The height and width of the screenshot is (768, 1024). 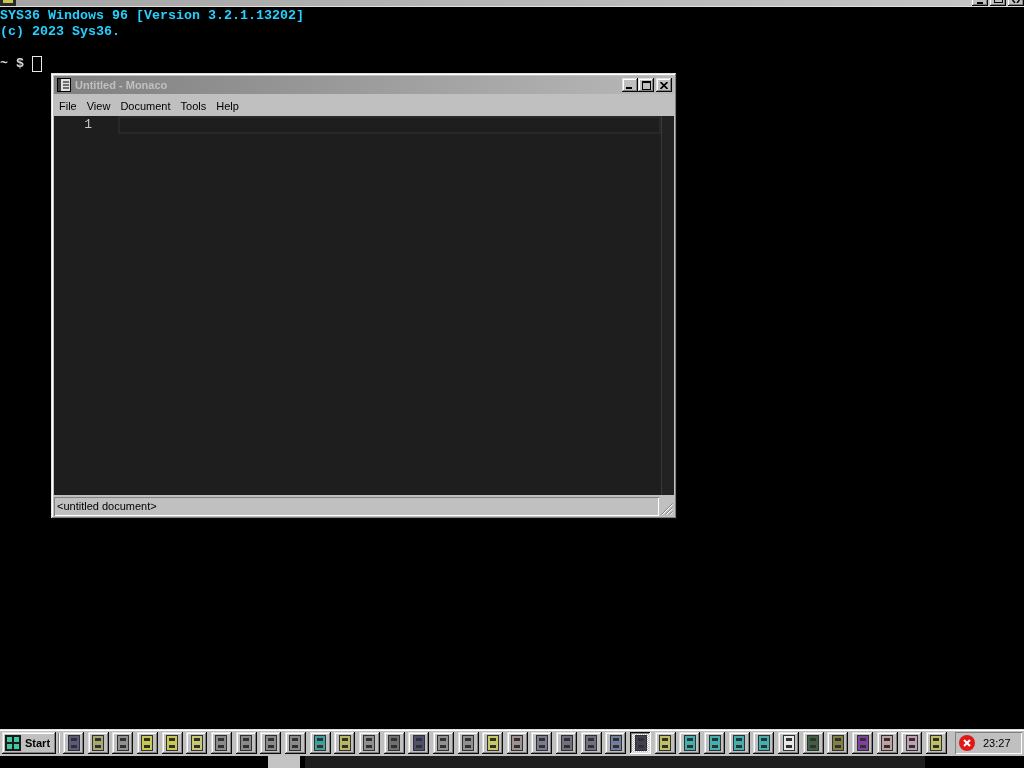 I want to click on menu-item: File, so click(x=68, y=105).